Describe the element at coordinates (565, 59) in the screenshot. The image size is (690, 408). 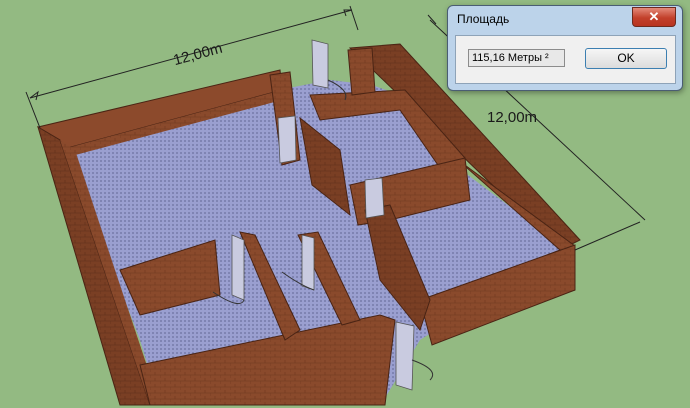
I see `dialog-body: 115,16 Метры ² OK` at that location.